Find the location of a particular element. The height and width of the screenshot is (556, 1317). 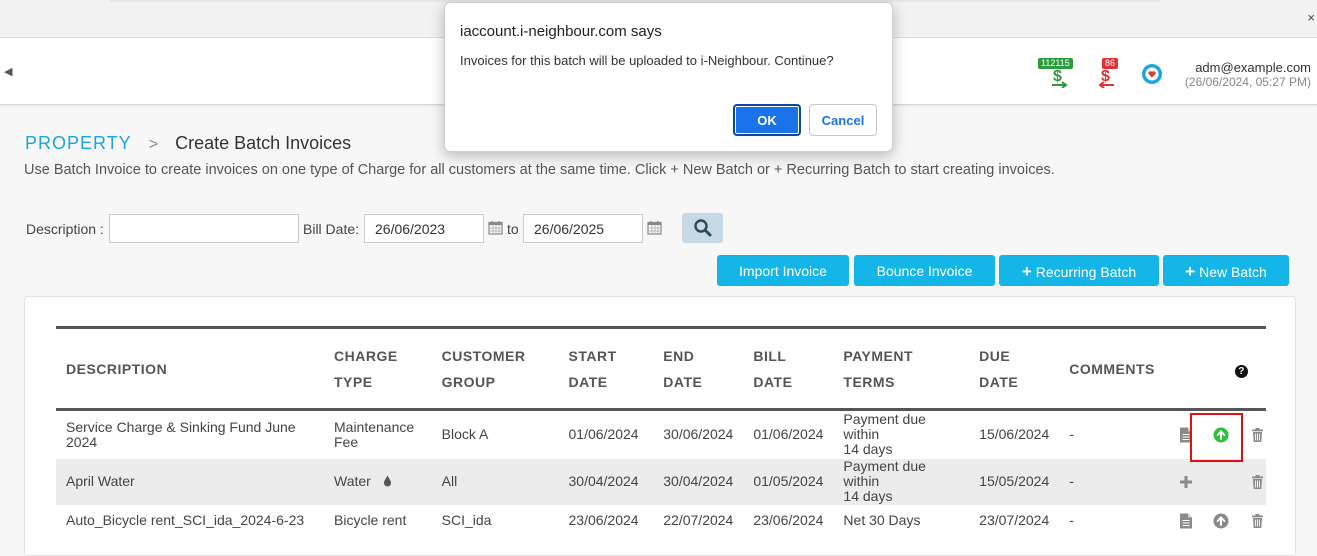

recurring-batch-button: + Recurring Batch is located at coordinates (1079, 270).